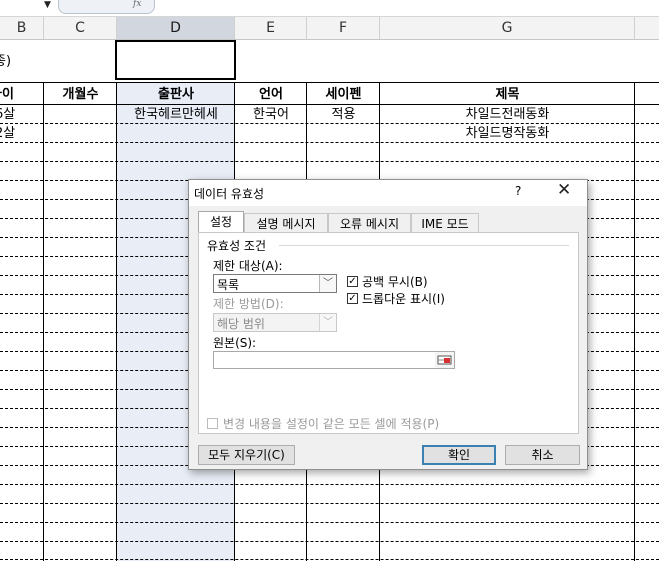 The image size is (659, 561). What do you see at coordinates (228, 285) in the screenshot?
I see `allow-select-value: 목록` at bounding box center [228, 285].